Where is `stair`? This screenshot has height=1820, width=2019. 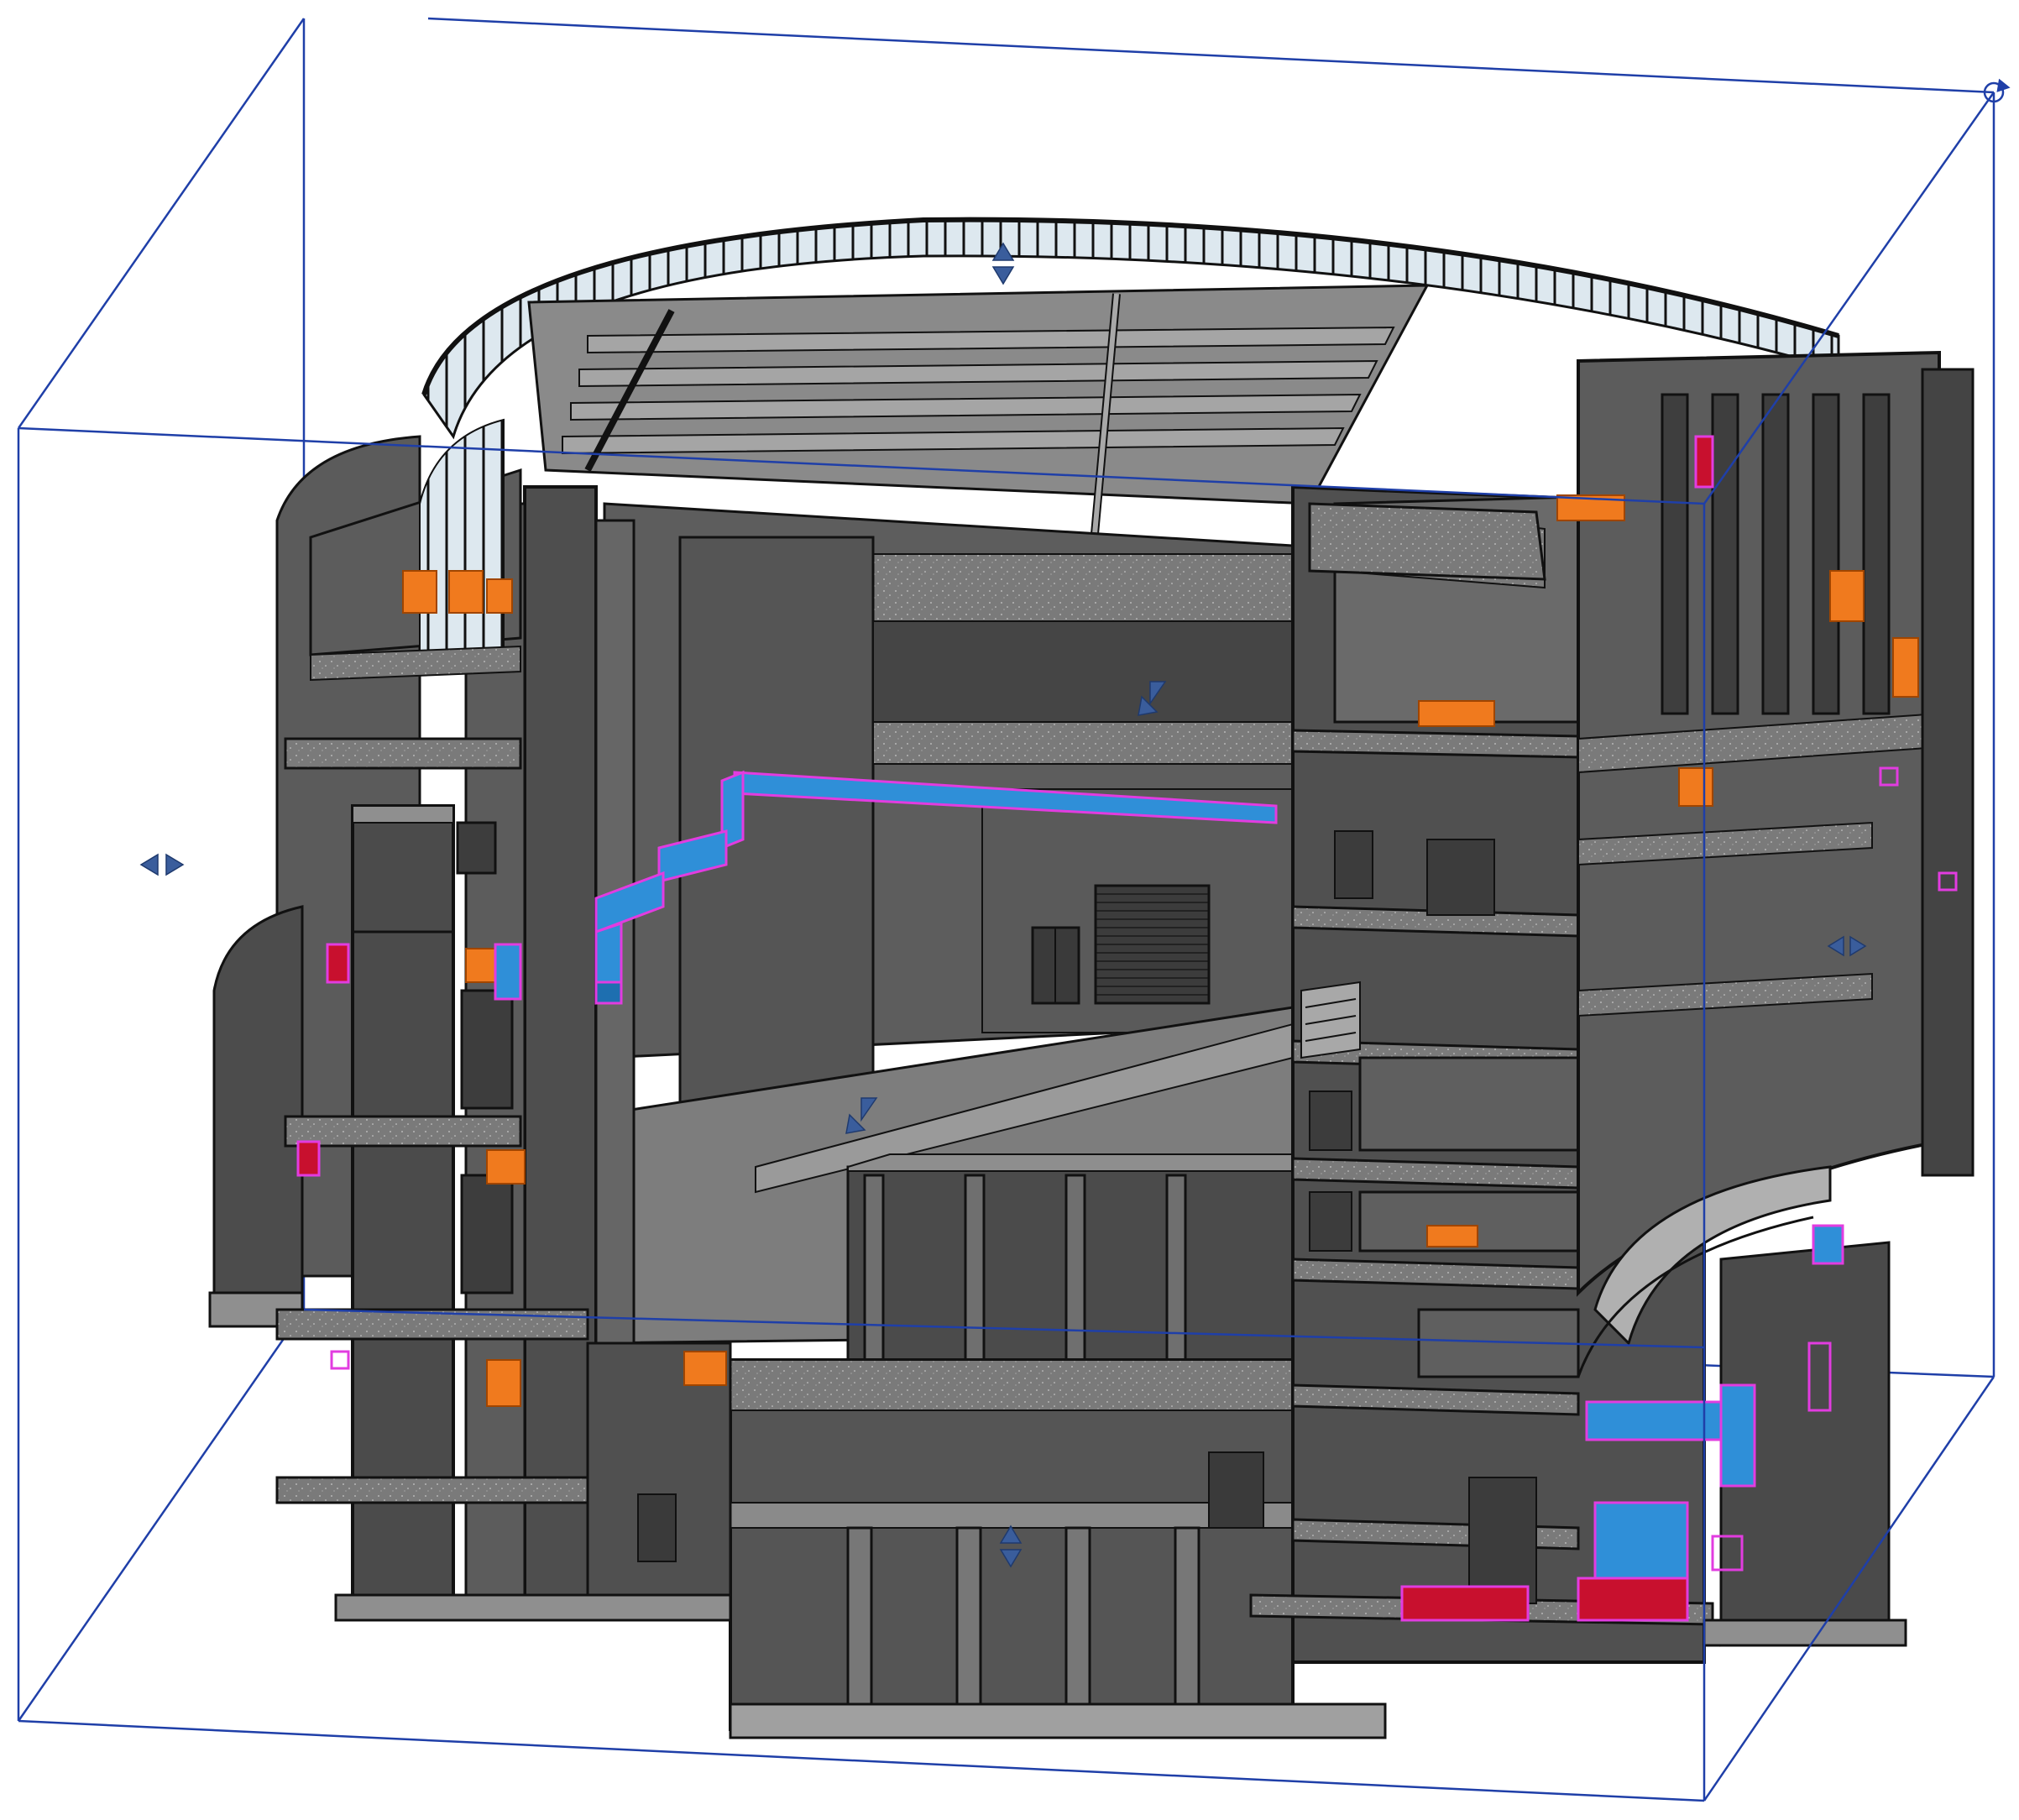 stair is located at coordinates (1330, 1020).